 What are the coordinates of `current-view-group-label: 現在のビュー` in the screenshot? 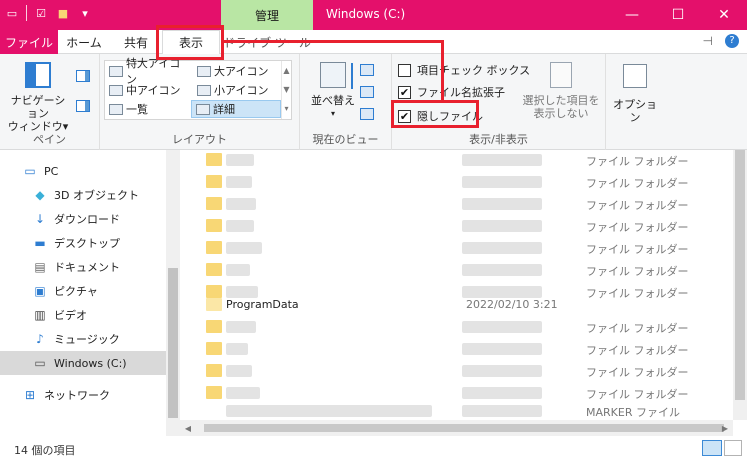 It's located at (345, 139).